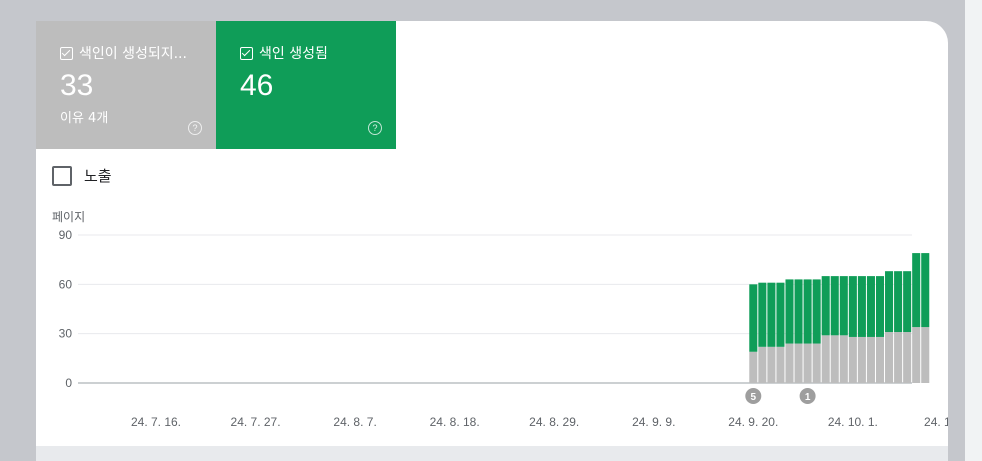 The image size is (982, 461). Describe the element at coordinates (973, 230) in the screenshot. I see `scrollbar-track` at that location.